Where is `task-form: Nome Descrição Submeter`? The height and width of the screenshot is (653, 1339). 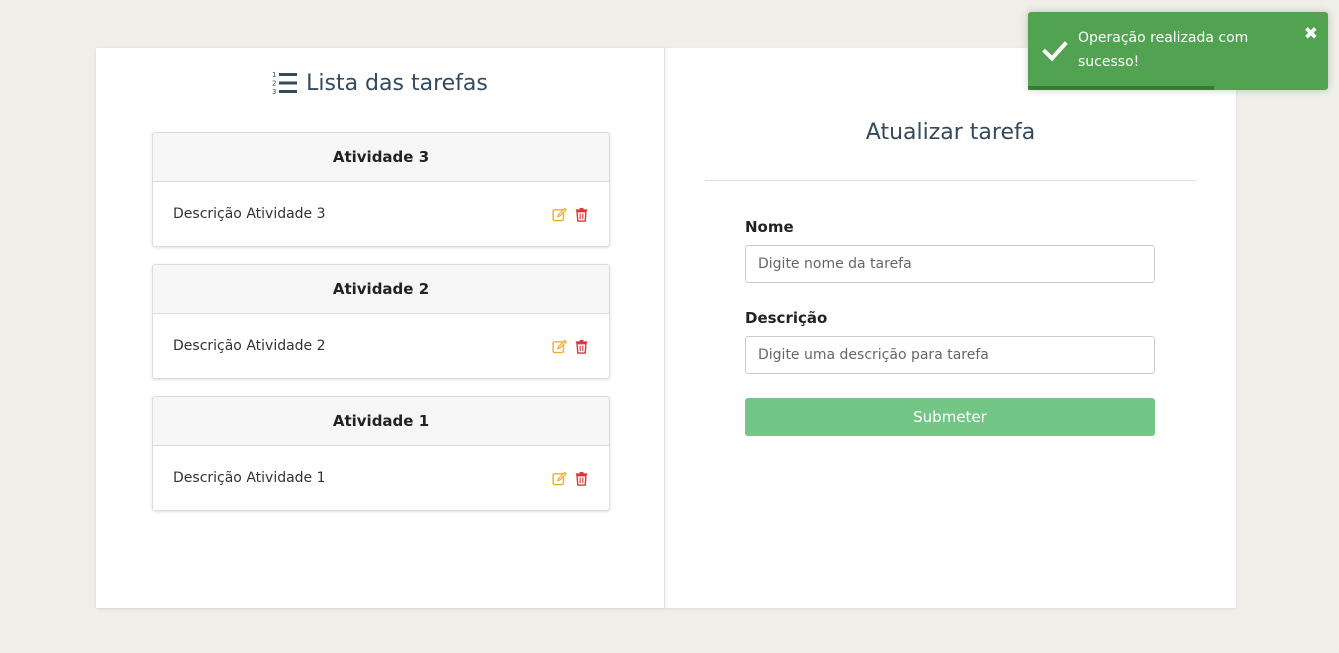
task-form: Nome Descrição Submeter is located at coordinates (950, 327).